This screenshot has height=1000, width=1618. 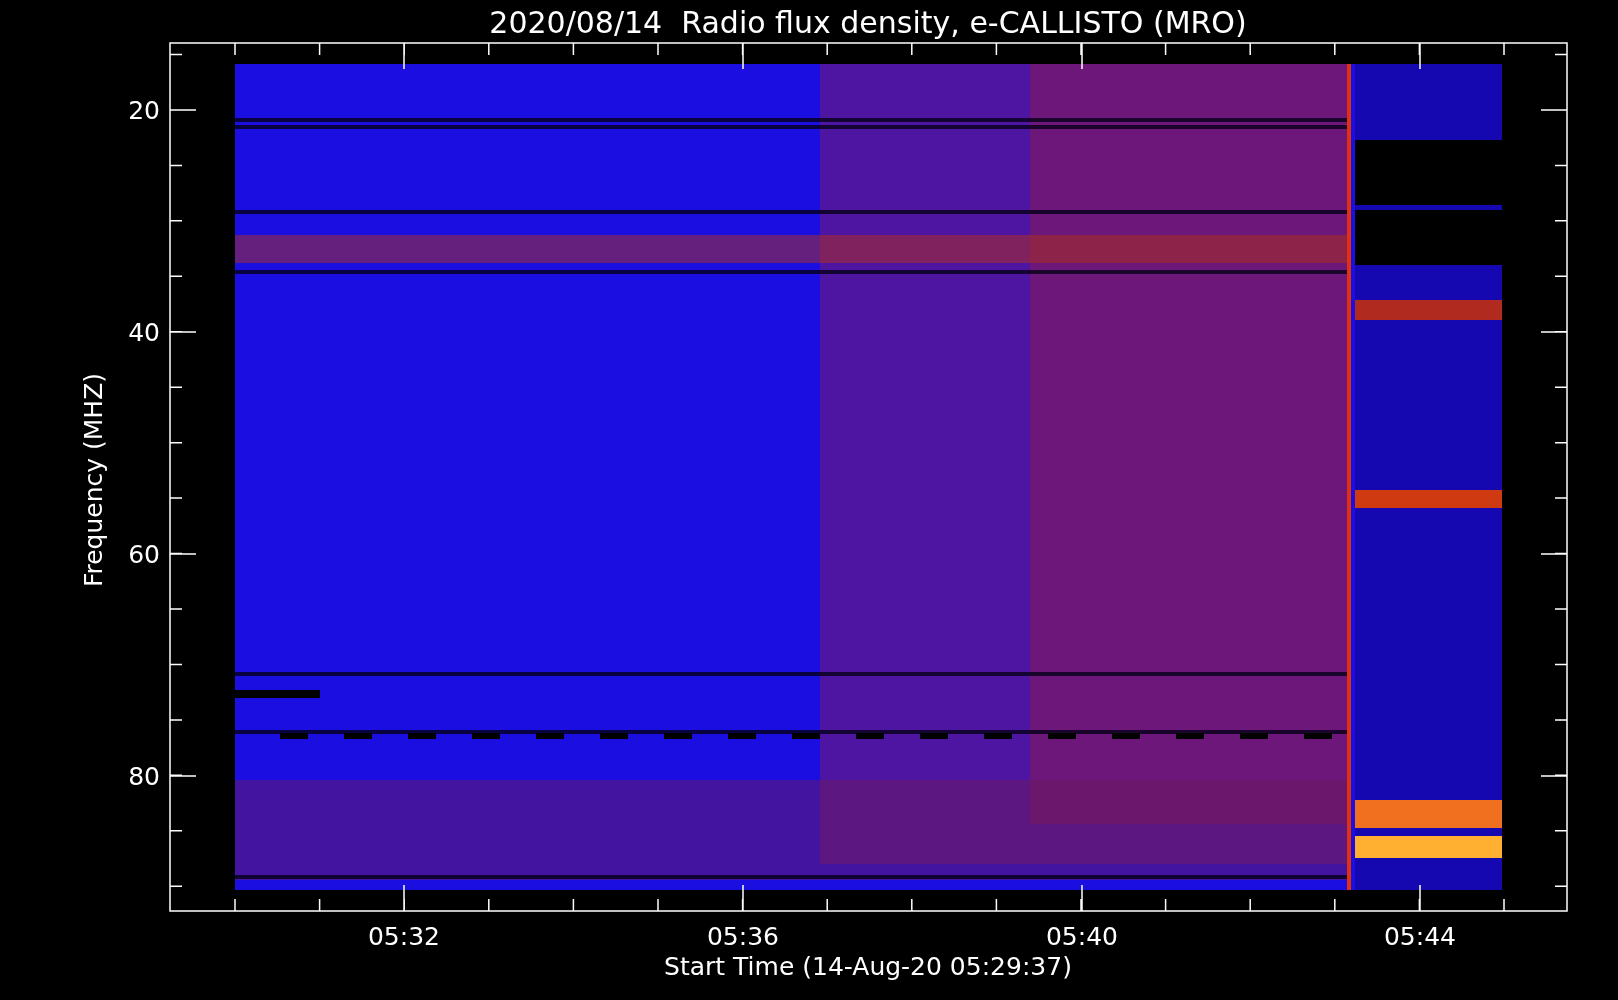 I want to click on y-tick-label: 60, so click(x=144, y=554).